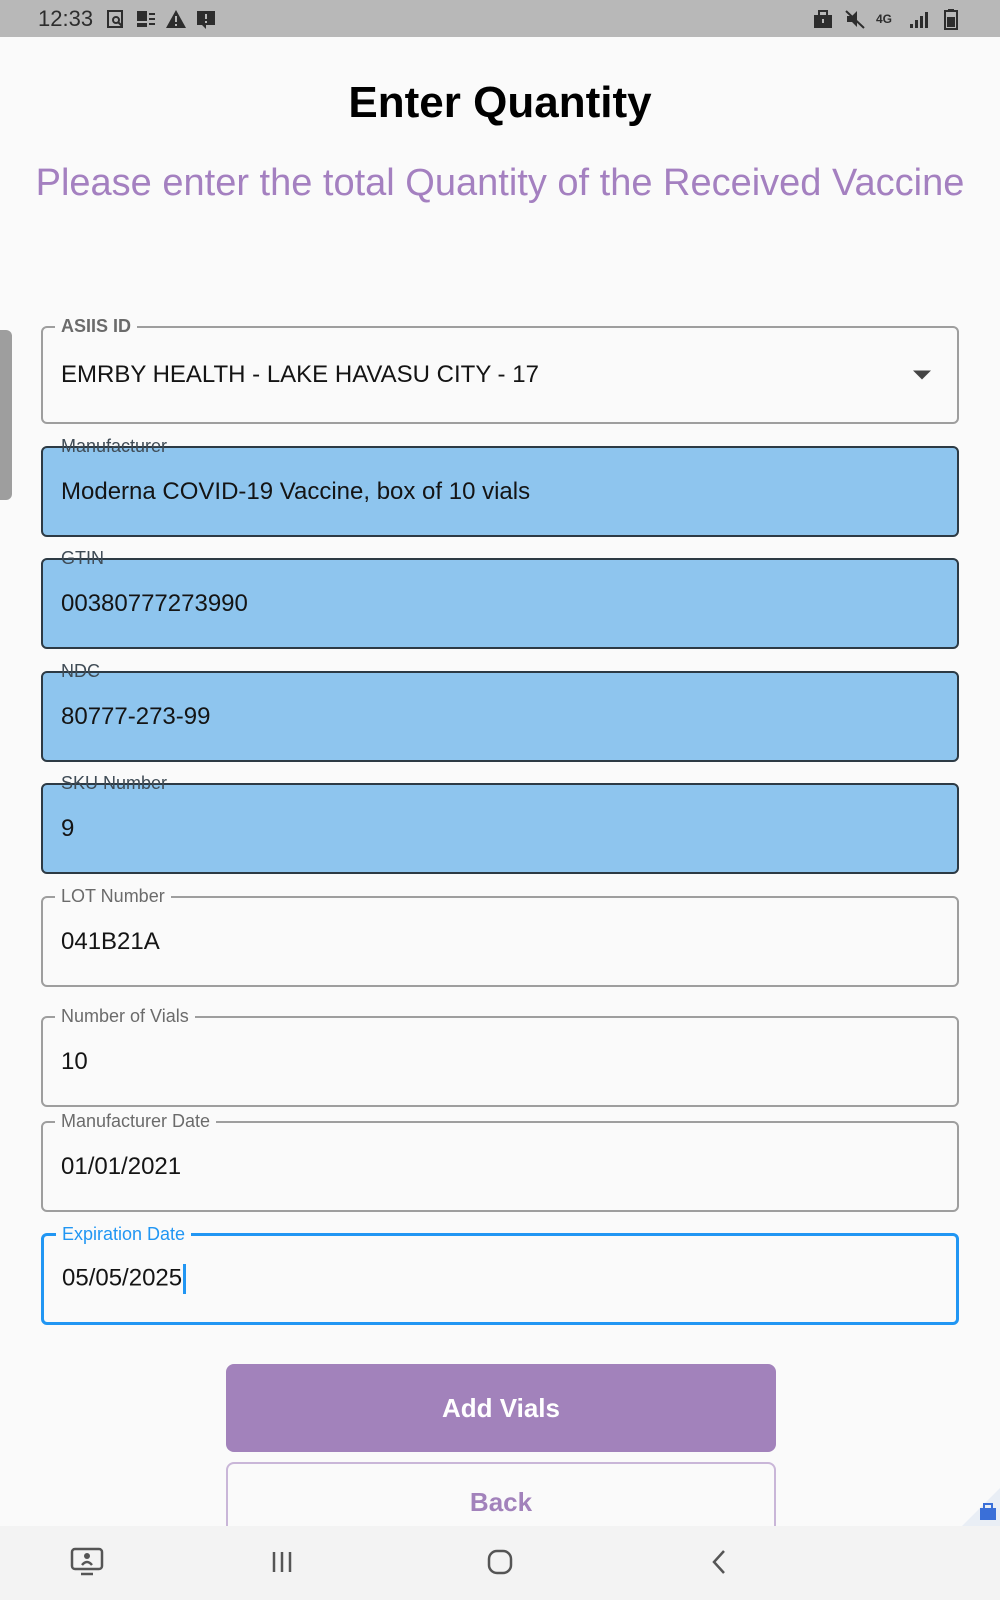  What do you see at coordinates (146, 19) in the screenshot?
I see `contact-card-icon` at bounding box center [146, 19].